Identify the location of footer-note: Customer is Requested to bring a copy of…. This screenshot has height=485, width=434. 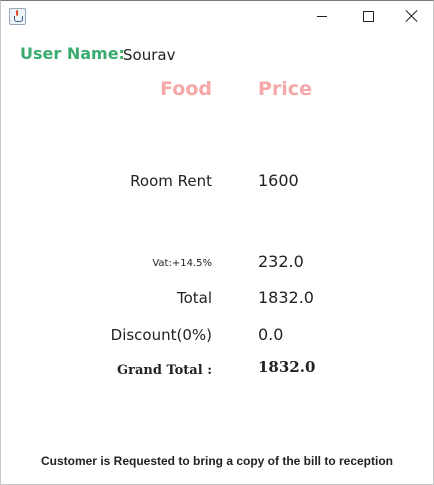
(217, 461).